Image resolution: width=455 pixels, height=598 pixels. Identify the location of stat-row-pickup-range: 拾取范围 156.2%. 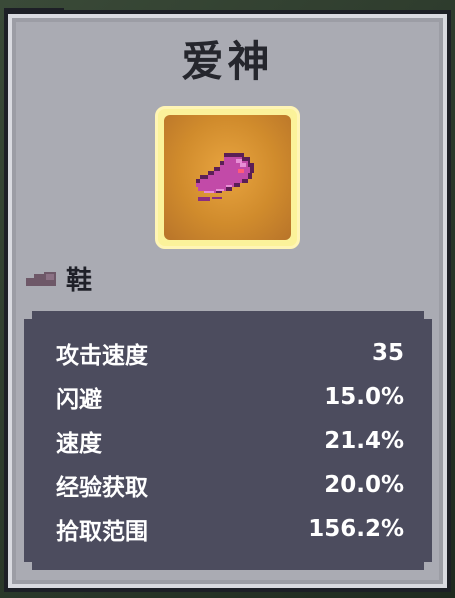
(230, 529).